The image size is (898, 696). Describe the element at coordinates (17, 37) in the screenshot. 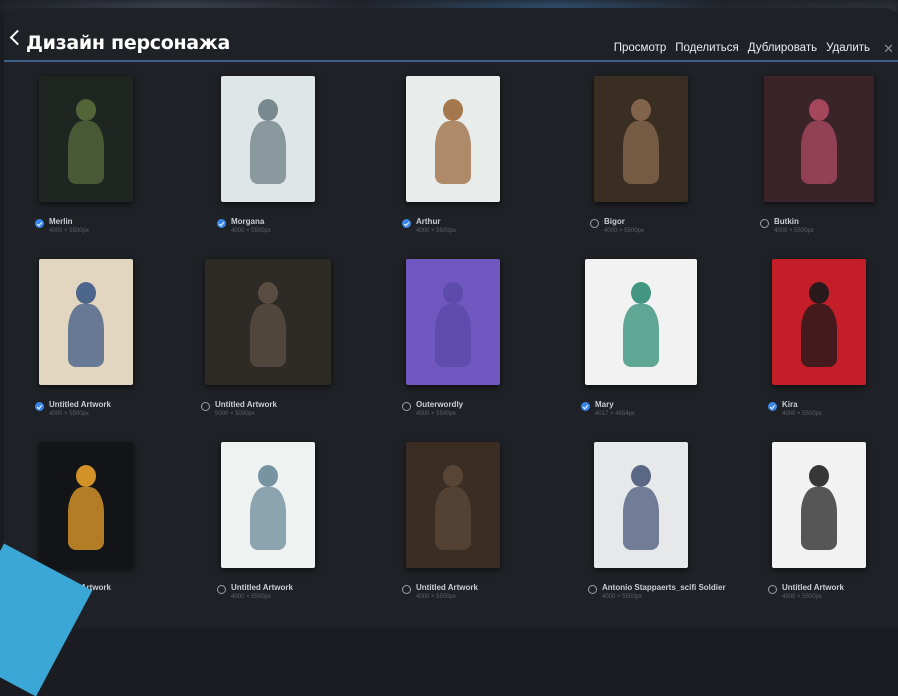

I see `chevron-left-icon` at that location.